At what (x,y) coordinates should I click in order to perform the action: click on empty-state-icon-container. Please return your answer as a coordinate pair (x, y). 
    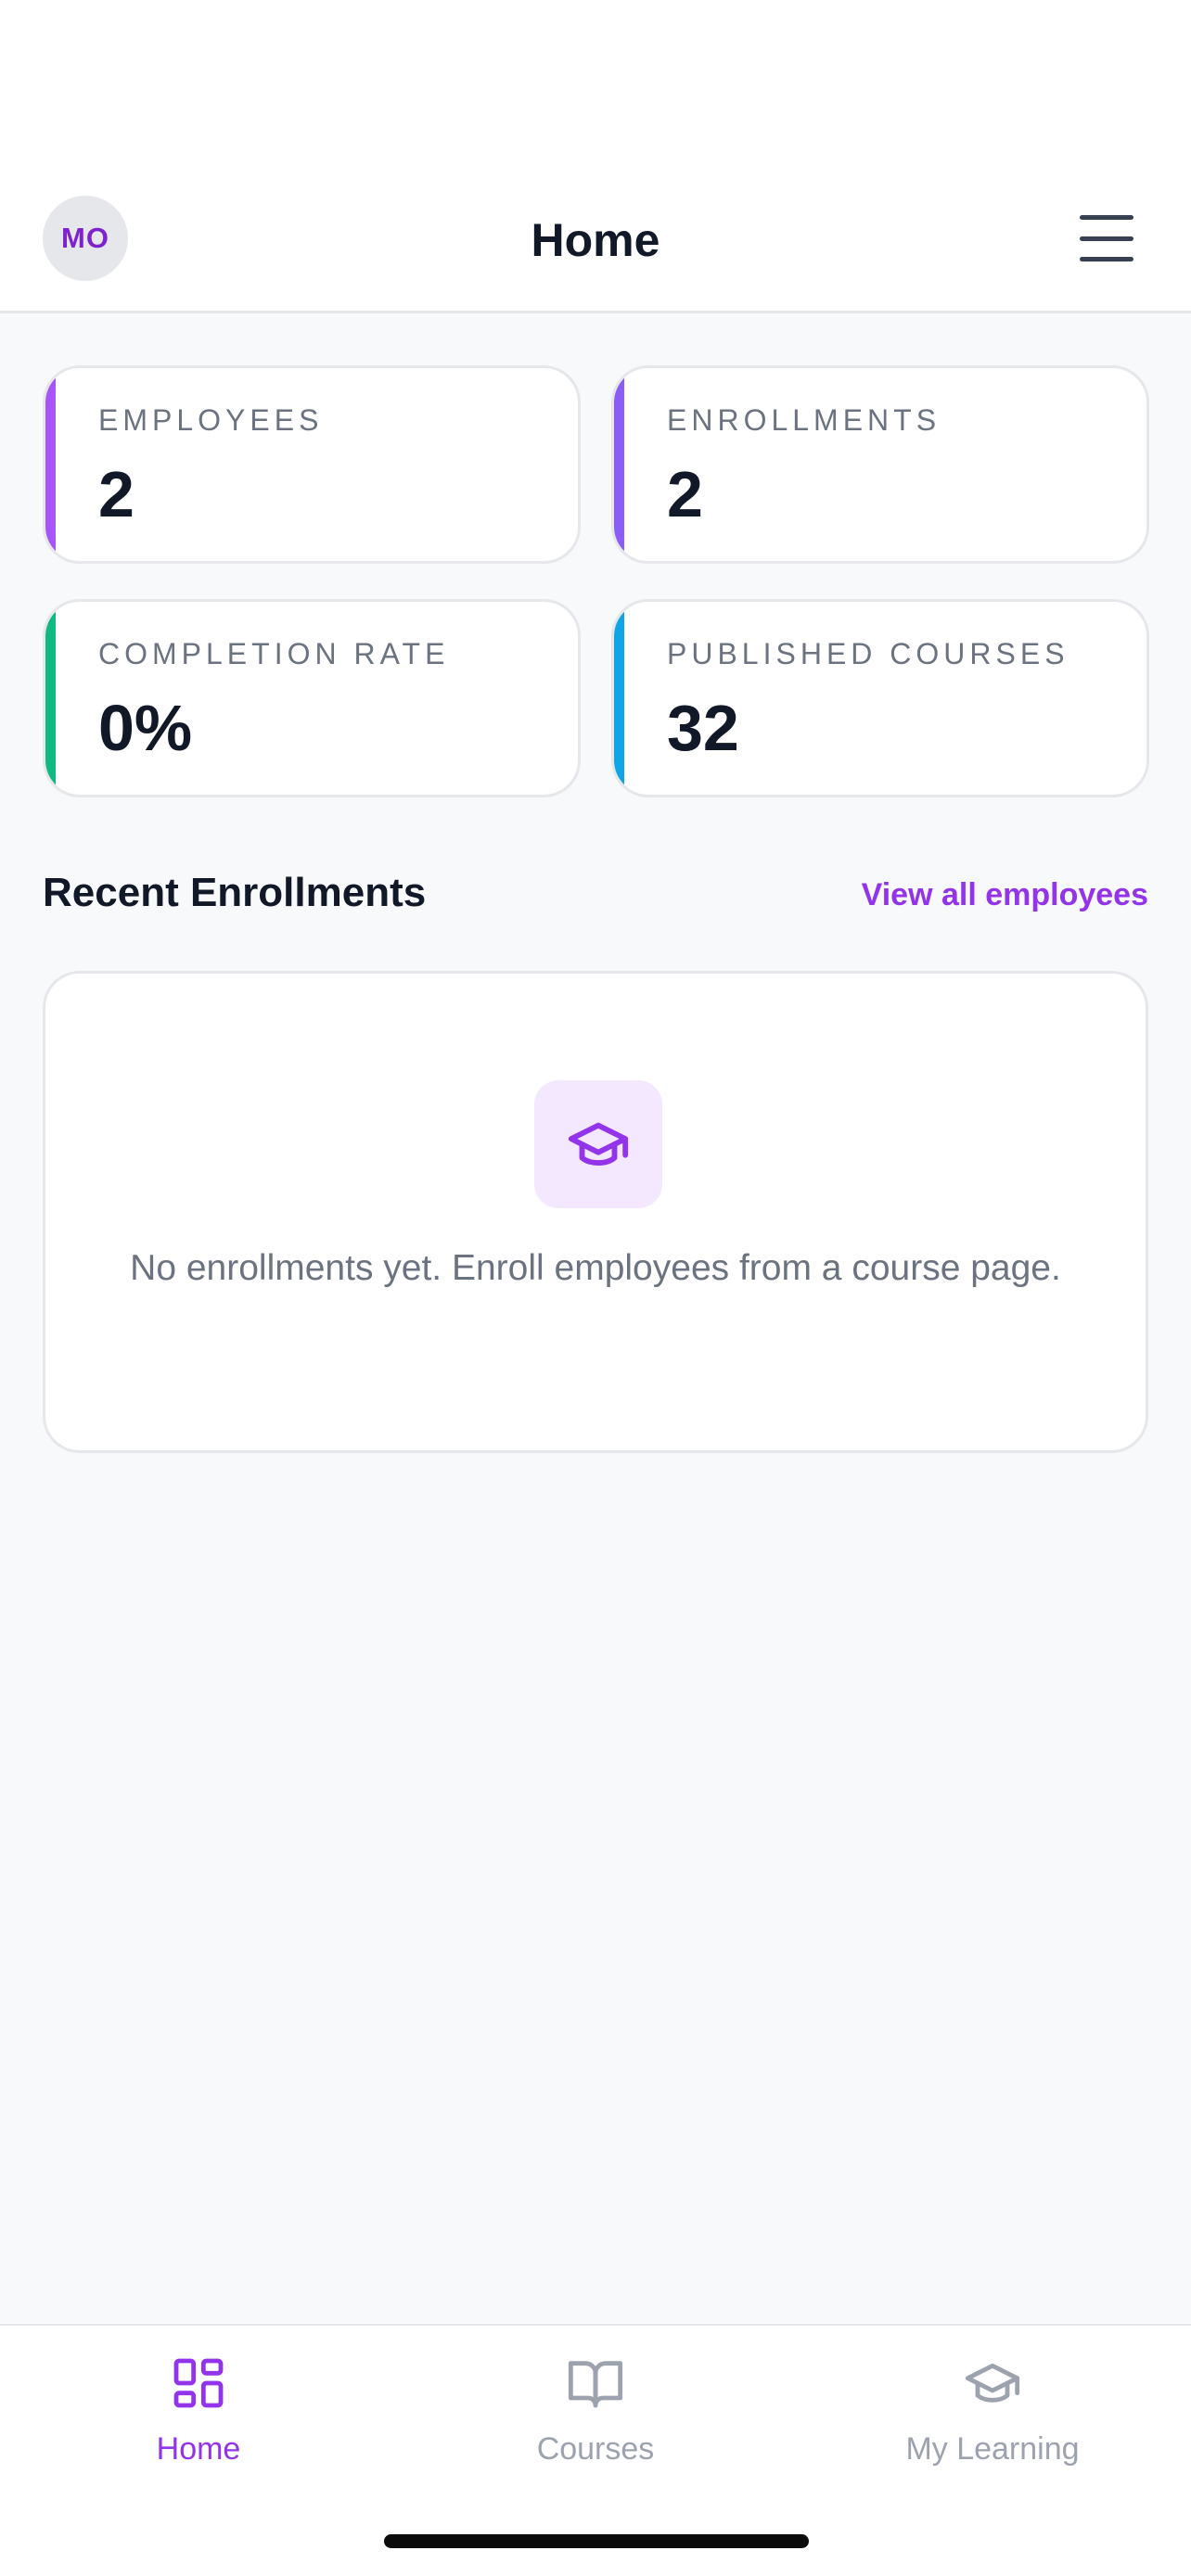
    Looking at the image, I should click on (598, 1144).